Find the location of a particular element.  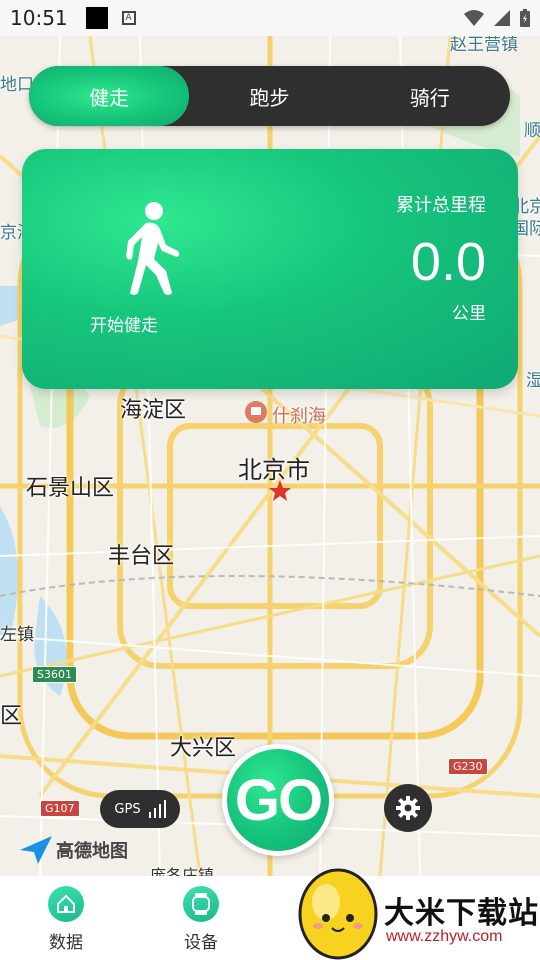

gear-icon is located at coordinates (408, 808).